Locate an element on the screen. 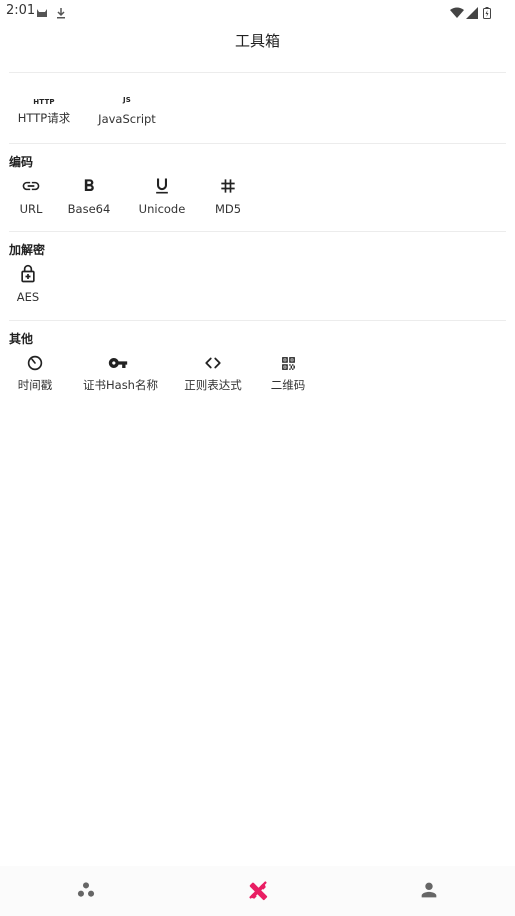 The image size is (515, 916). app-bar: 工具箱 is located at coordinates (257, 47).